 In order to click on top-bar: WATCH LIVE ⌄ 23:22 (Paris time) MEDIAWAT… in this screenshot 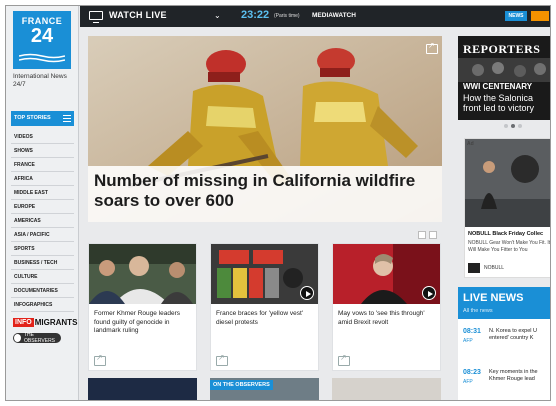, I will do `click(315, 16)`.